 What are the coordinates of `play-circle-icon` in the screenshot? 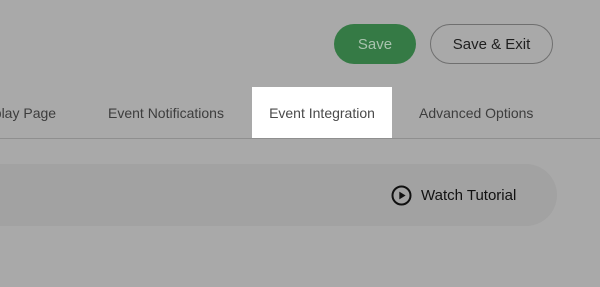 It's located at (401, 195).